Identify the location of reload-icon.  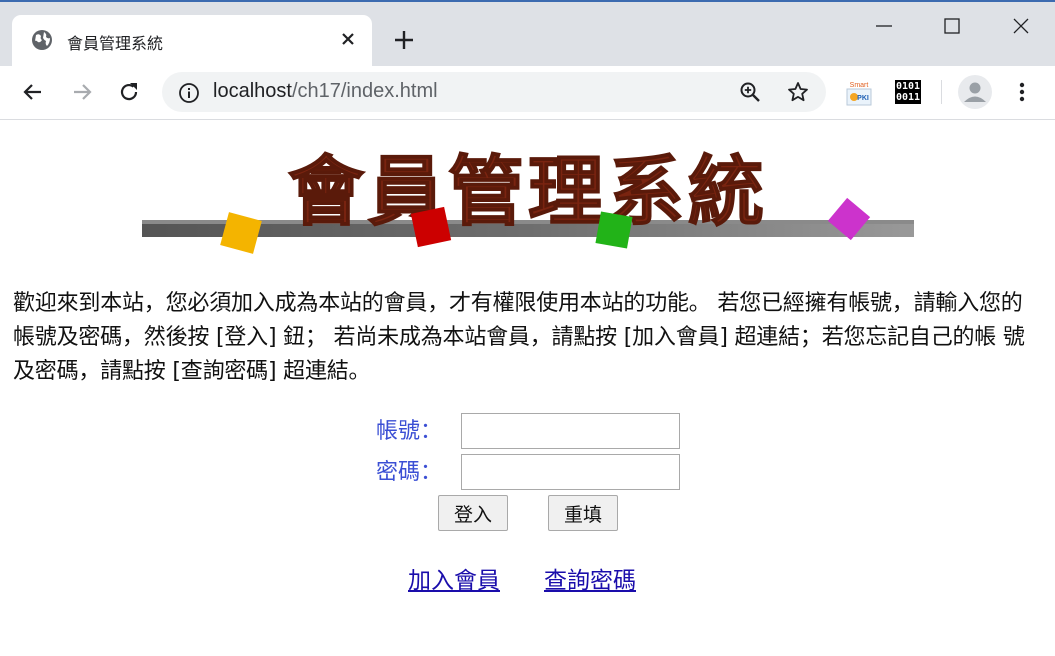
(129, 92).